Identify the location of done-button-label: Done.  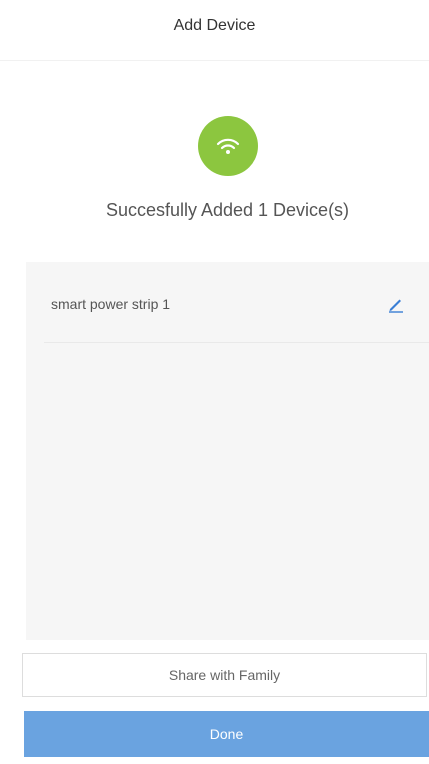
(226, 734).